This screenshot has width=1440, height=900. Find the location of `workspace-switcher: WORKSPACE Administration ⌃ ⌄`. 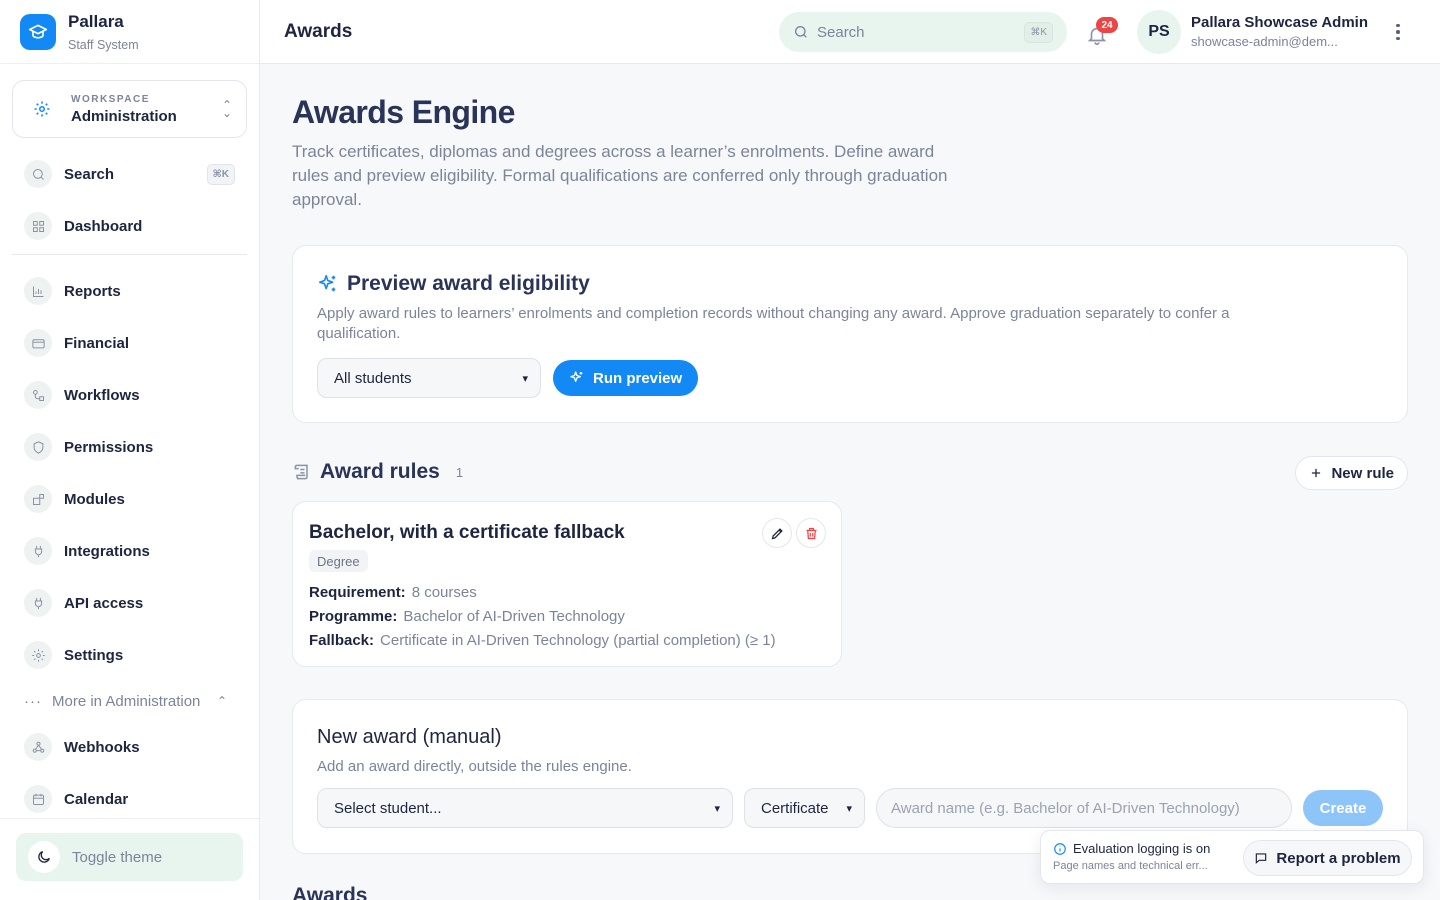

workspace-switcher: WORKSPACE Administration ⌃ ⌄ is located at coordinates (129, 109).